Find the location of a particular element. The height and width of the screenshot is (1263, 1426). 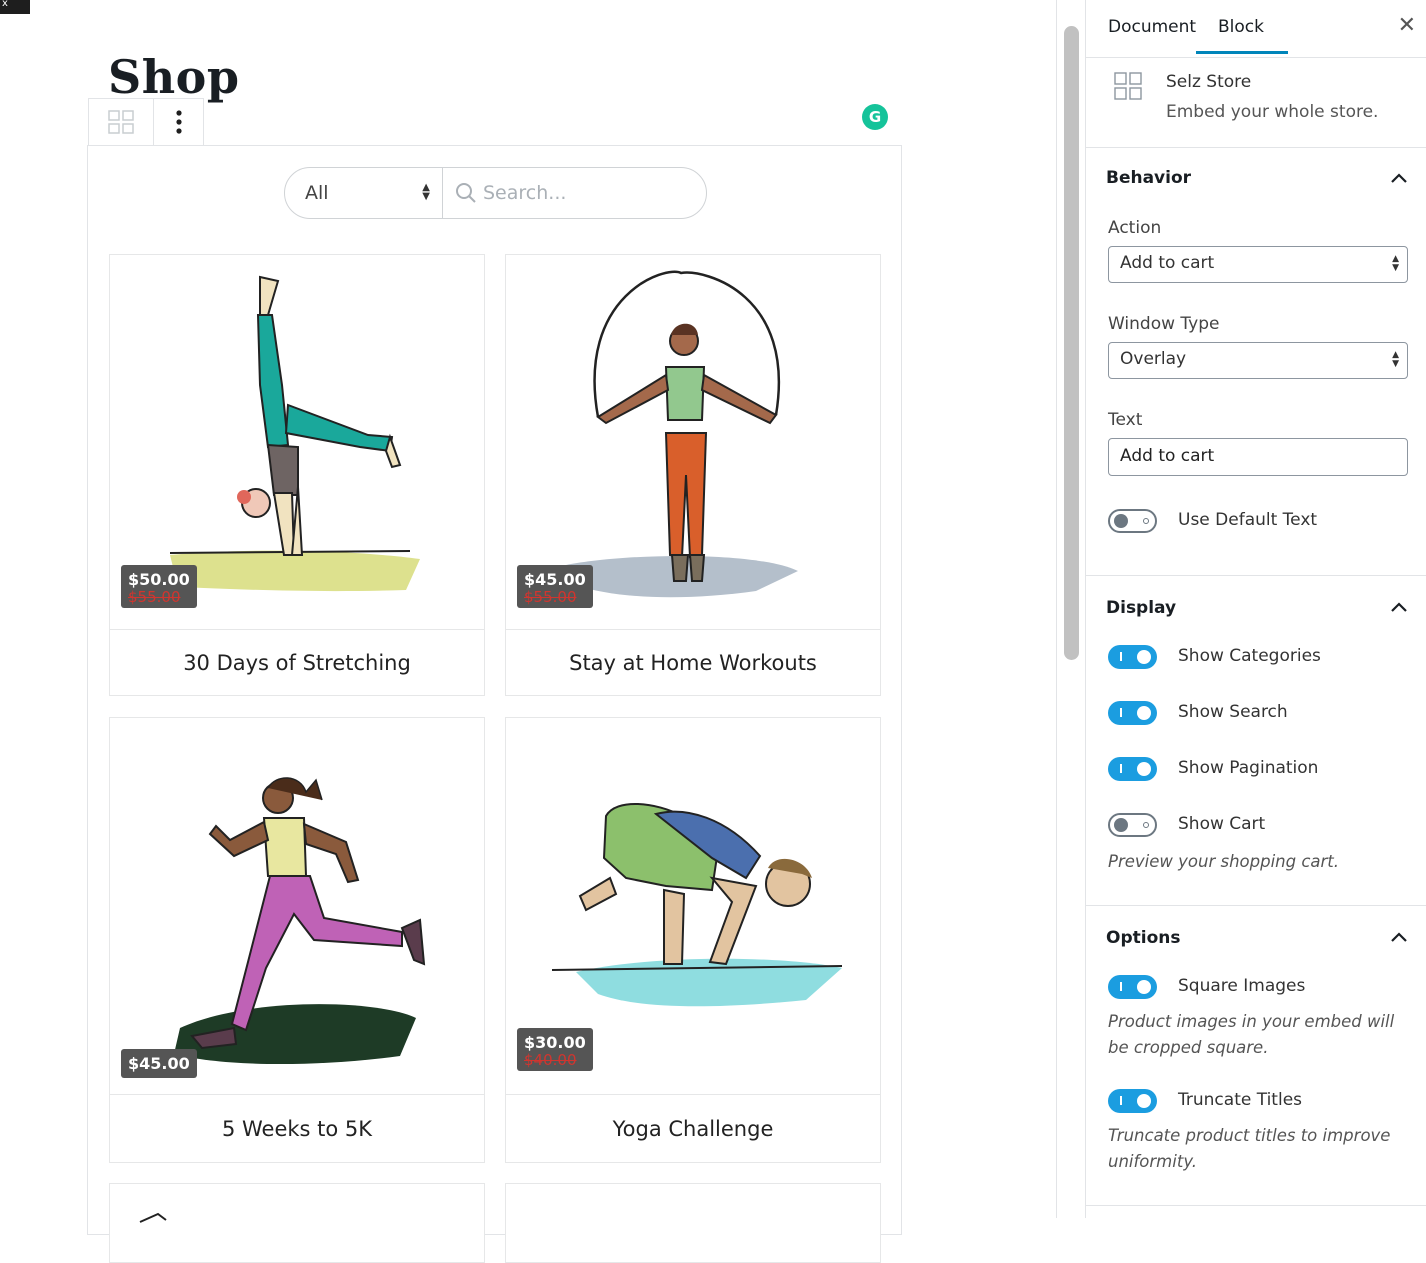

options-panel-toggle: Options is located at coordinates (1143, 938).